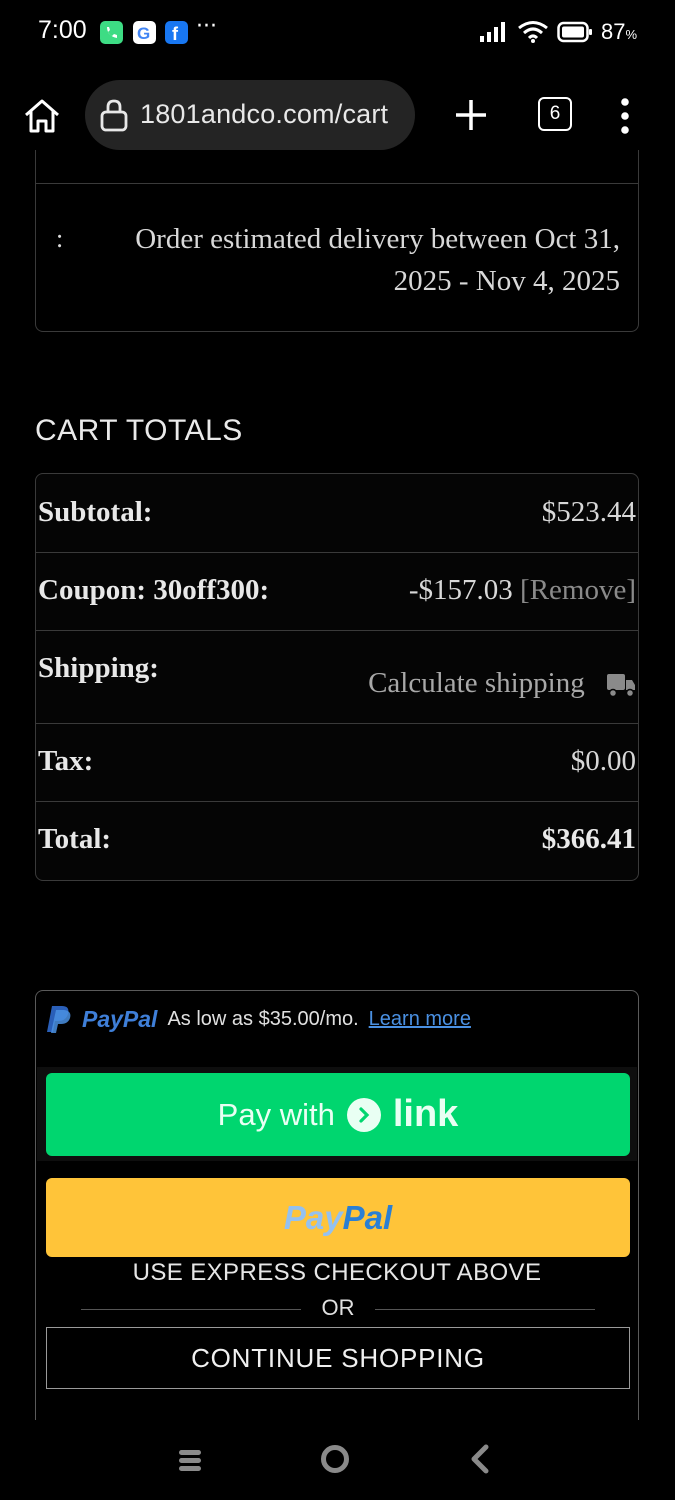  What do you see at coordinates (618, 31) in the screenshot?
I see `battery-level: 87%` at bounding box center [618, 31].